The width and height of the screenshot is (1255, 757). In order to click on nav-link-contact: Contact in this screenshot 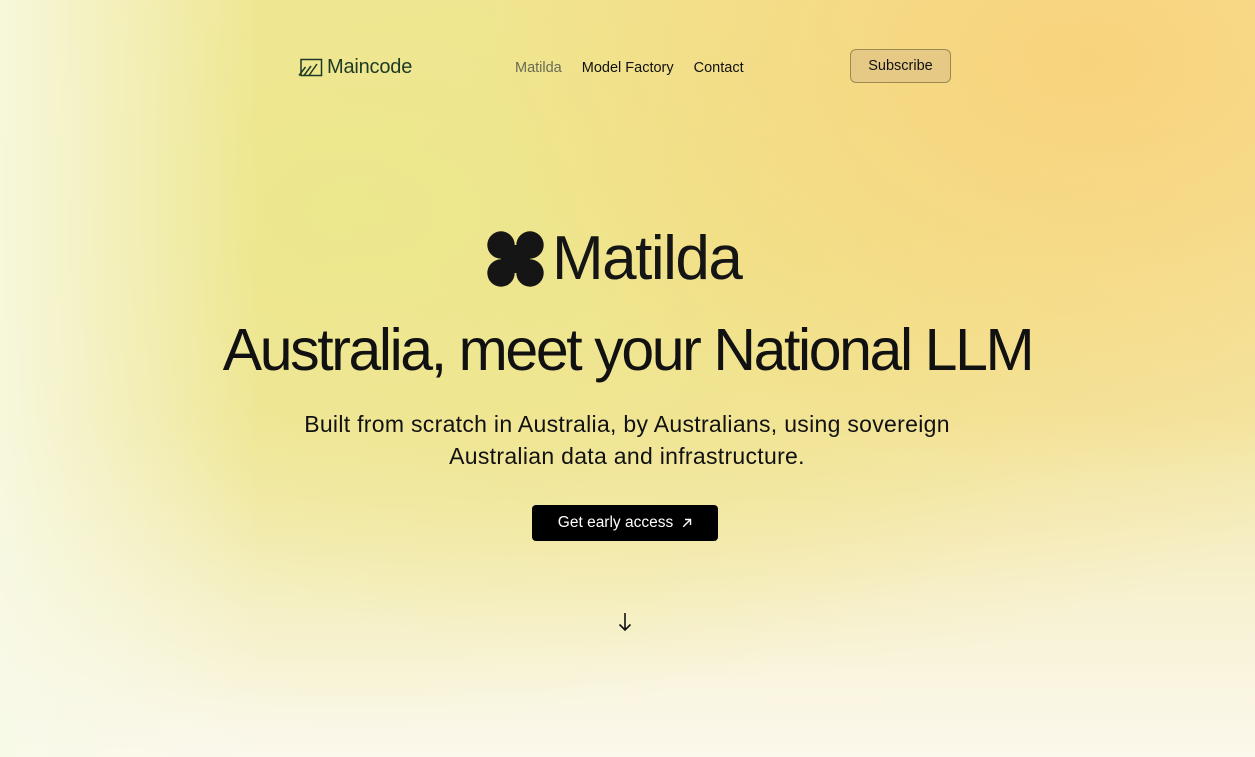, I will do `click(719, 68)`.